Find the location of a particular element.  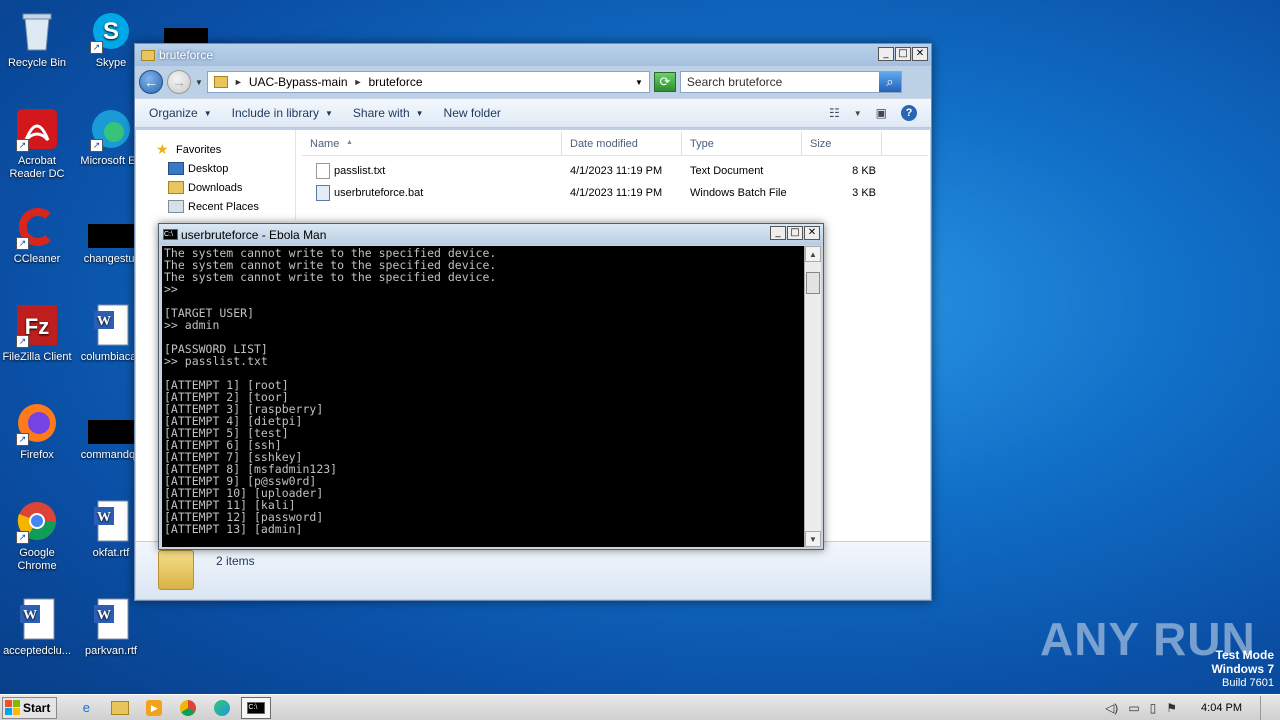

word-doc-icon: W is located at coordinates (111, 521).